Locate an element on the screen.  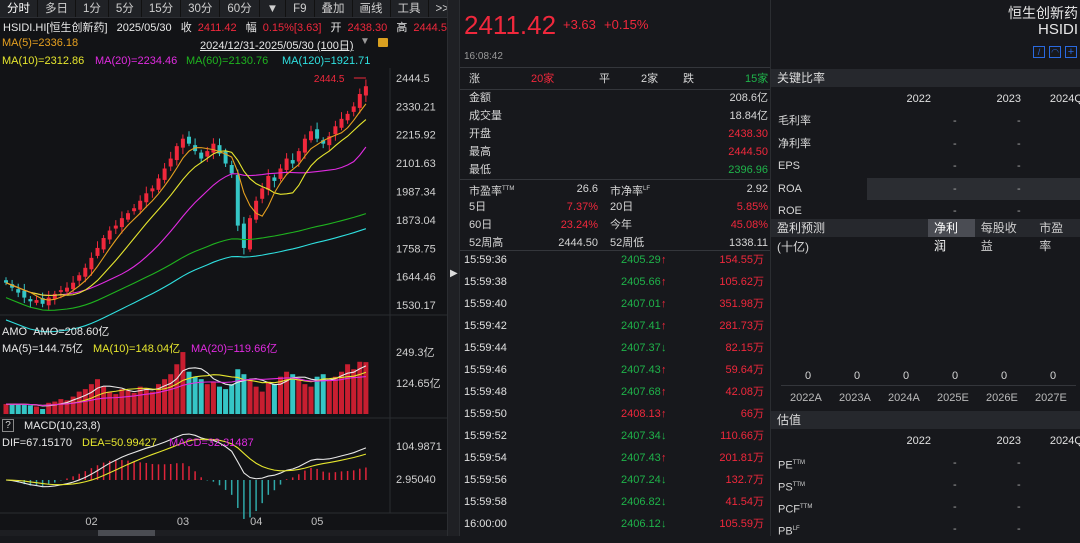
toolbar-item: 30分 is located at coordinates (201, 8).